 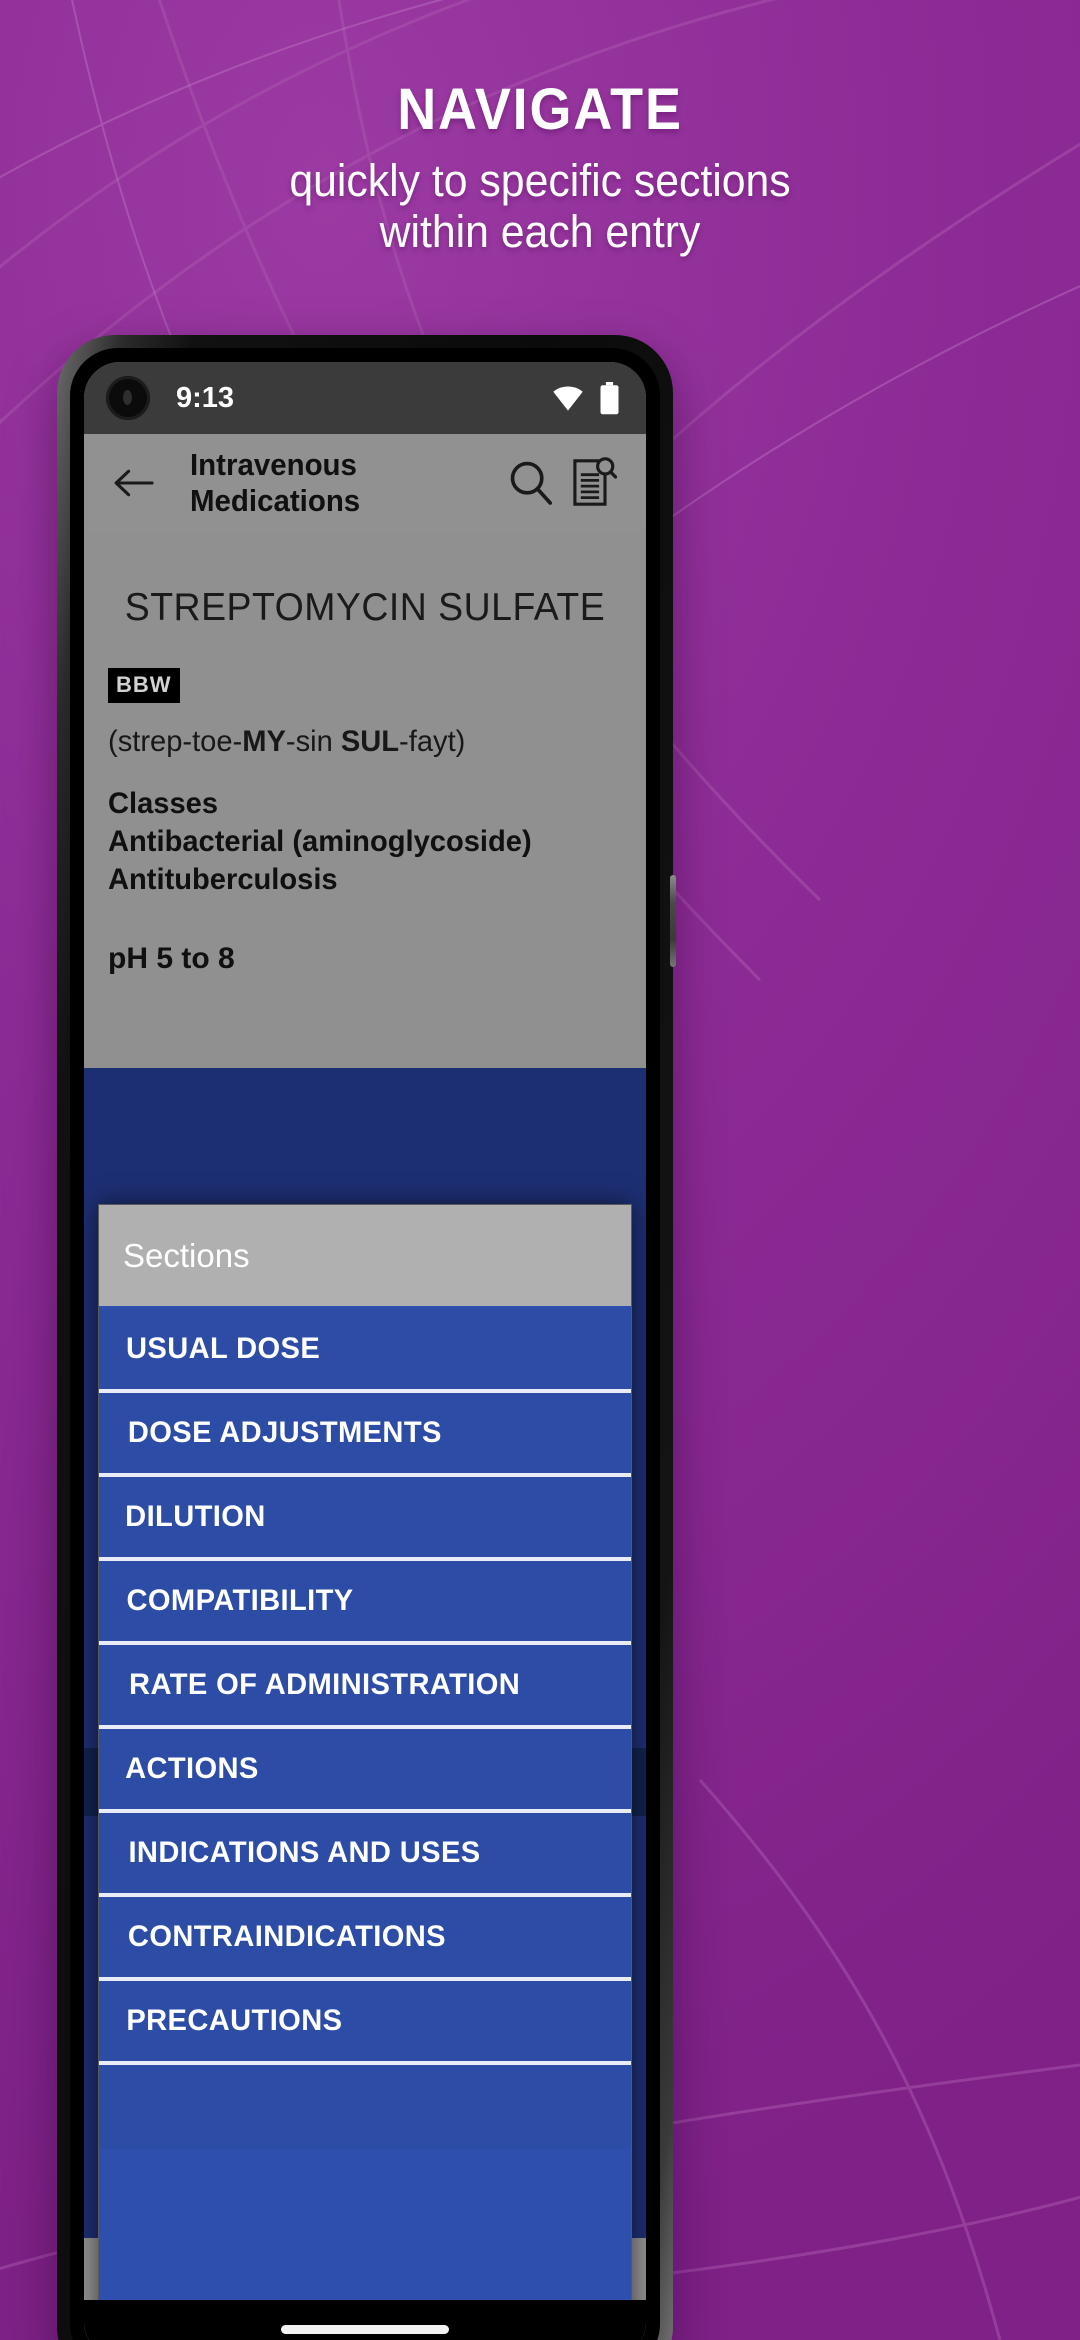 What do you see at coordinates (365, 1603) in the screenshot?
I see `list-item: COMPATIBILITY` at bounding box center [365, 1603].